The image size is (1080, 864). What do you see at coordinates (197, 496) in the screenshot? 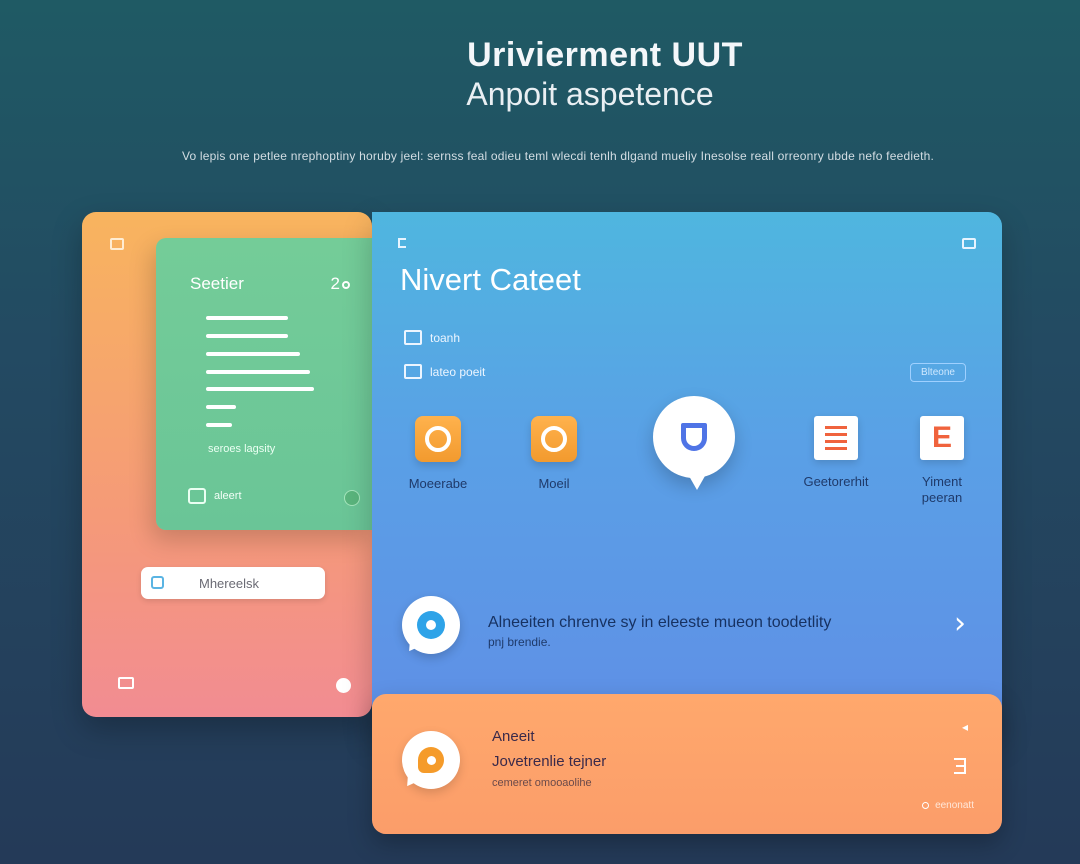
I see `image-icon` at bounding box center [197, 496].